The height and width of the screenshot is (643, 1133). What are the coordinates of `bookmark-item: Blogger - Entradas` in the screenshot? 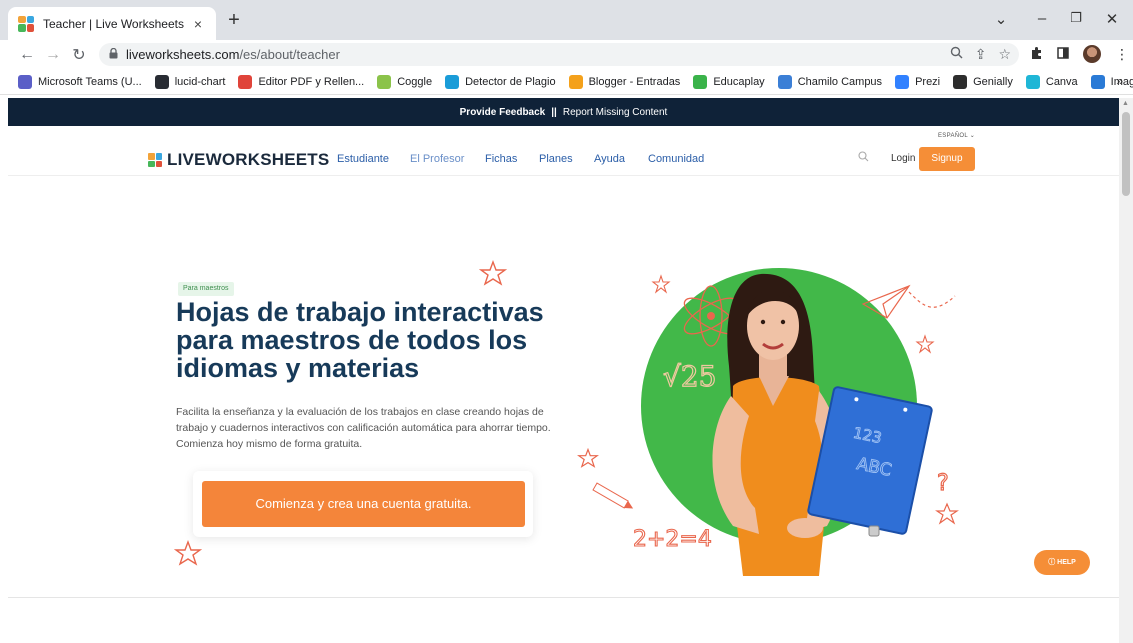 It's located at (624, 81).